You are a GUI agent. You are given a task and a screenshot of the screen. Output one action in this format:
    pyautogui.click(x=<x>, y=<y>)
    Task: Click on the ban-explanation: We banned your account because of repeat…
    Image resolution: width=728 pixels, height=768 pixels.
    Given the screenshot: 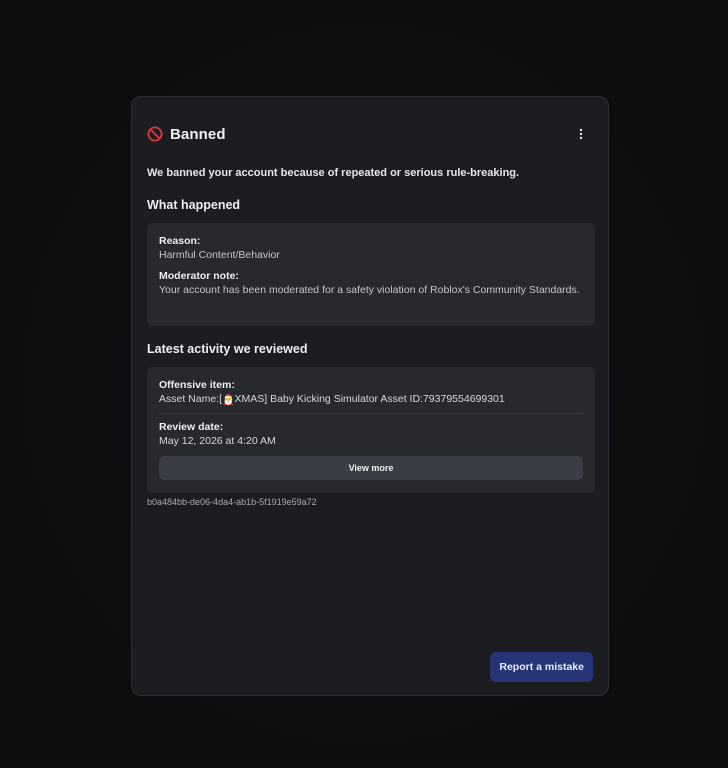 What is the action you would take?
    pyautogui.click(x=333, y=173)
    